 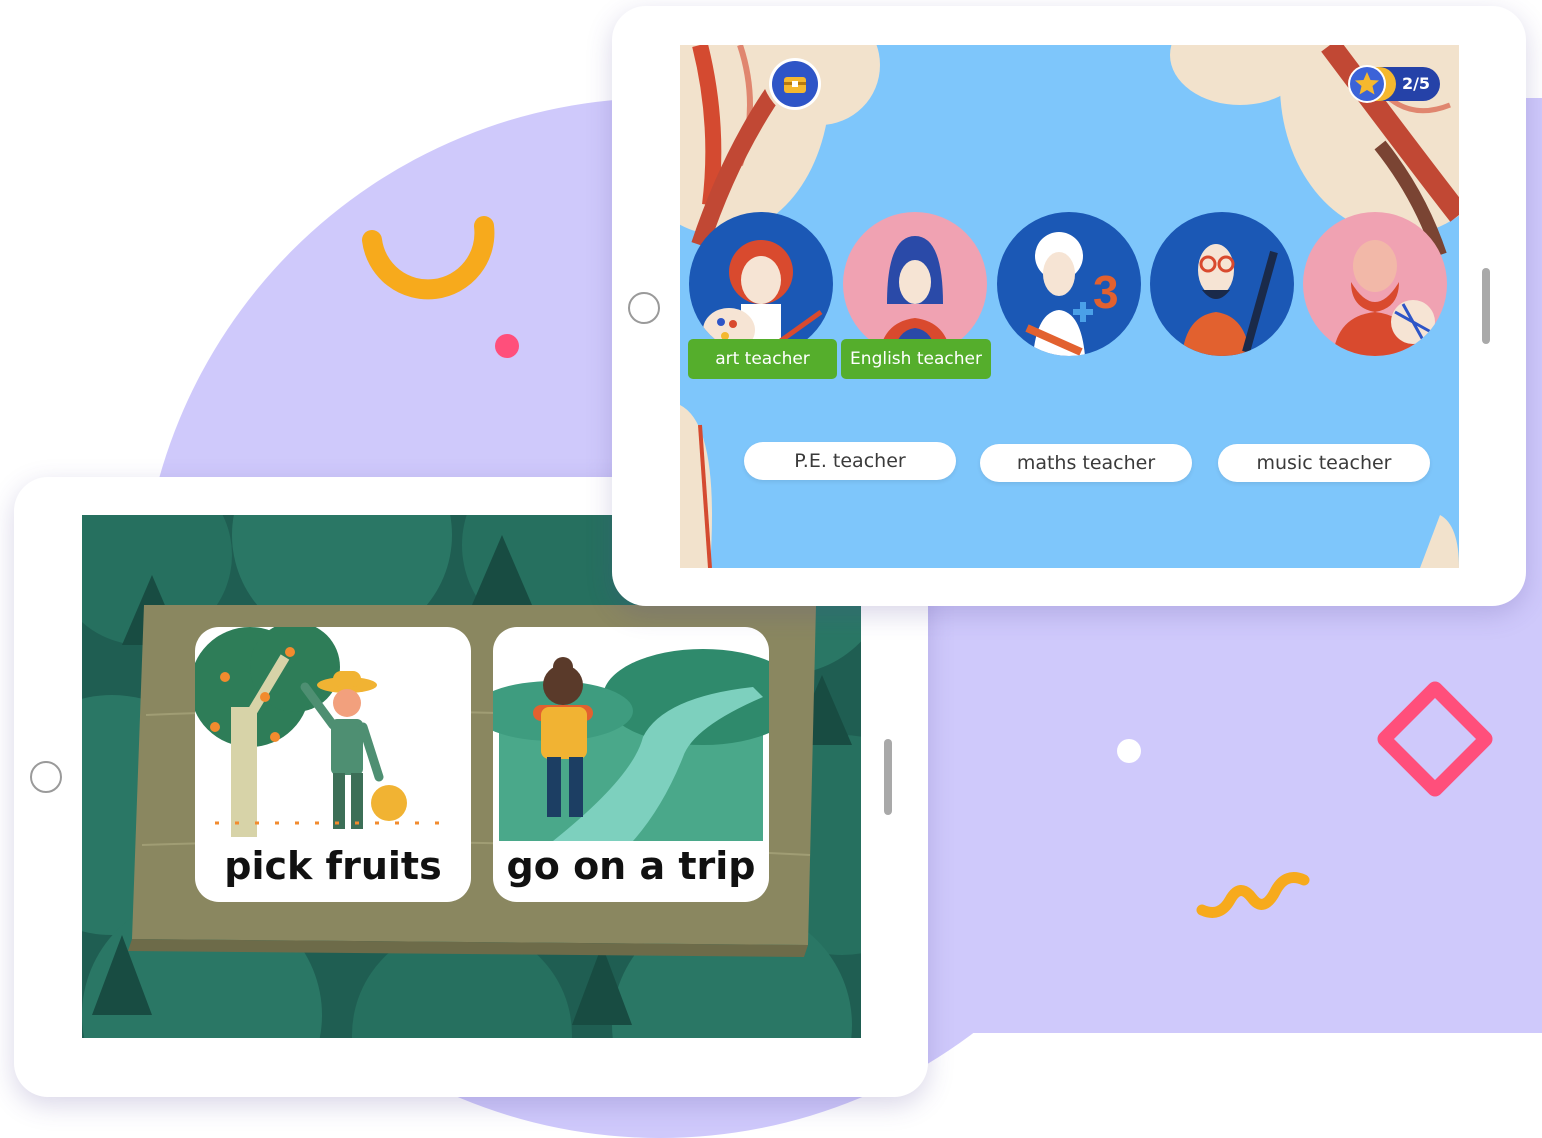 What do you see at coordinates (795, 84) in the screenshot?
I see `treasure-chest-icon` at bounding box center [795, 84].